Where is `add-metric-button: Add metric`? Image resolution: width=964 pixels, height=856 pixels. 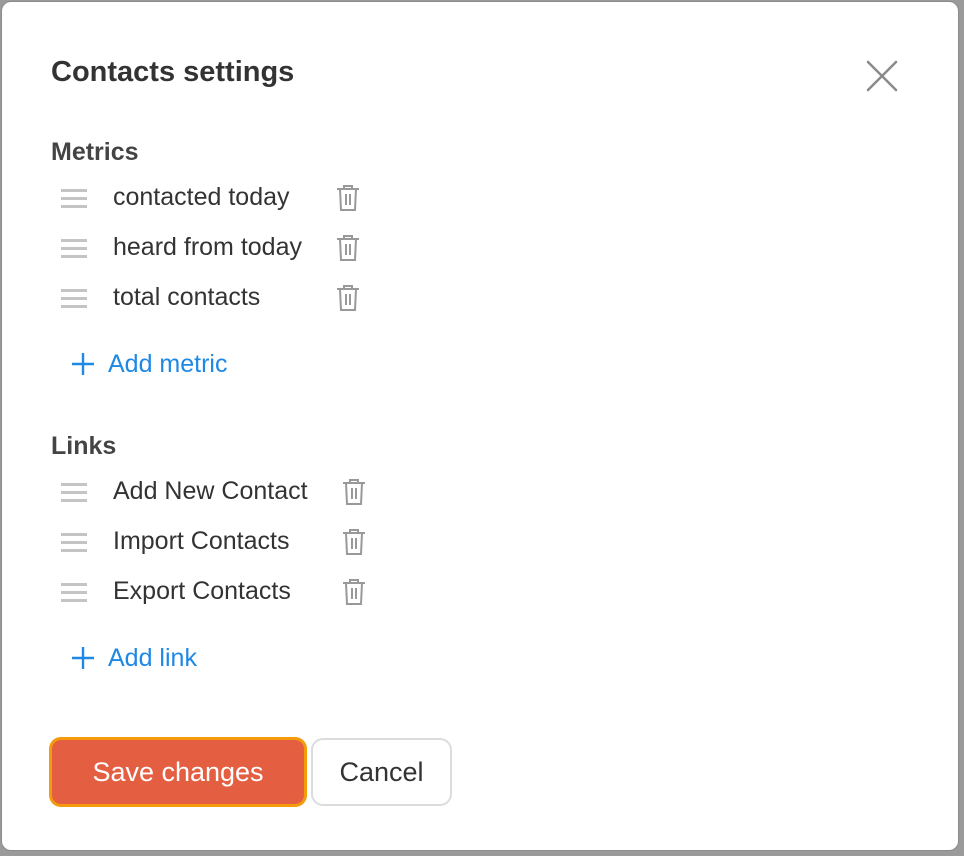
add-metric-button: Add metric is located at coordinates (148, 364).